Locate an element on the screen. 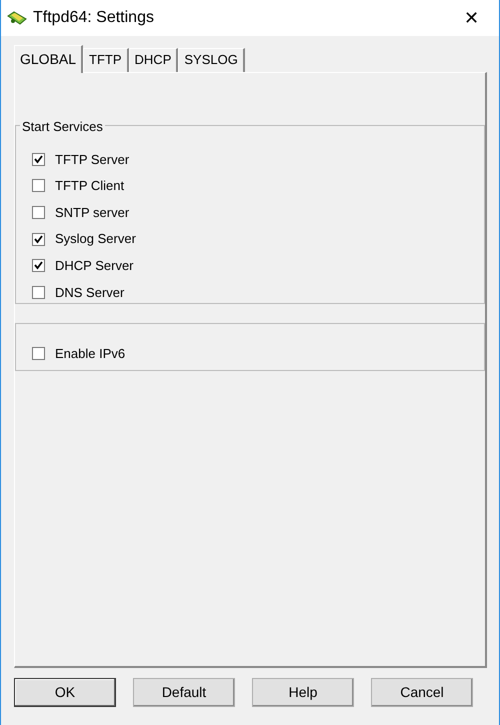 This screenshot has width=500, height=725. checkbox-label: TFTP Server is located at coordinates (92, 159).